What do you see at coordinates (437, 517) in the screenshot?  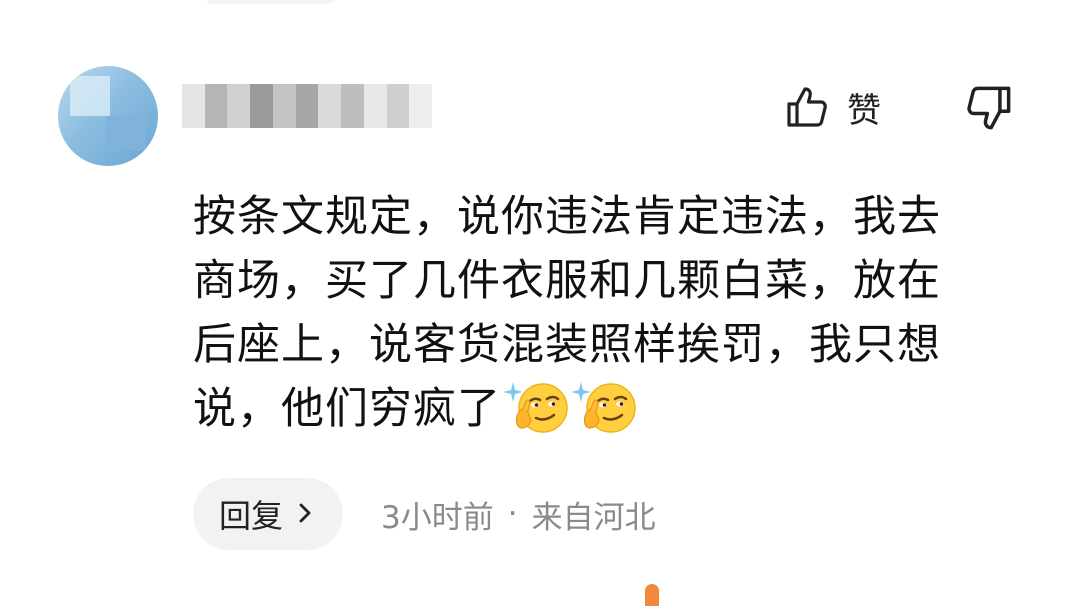 I see `comment-time: 3小时前` at bounding box center [437, 517].